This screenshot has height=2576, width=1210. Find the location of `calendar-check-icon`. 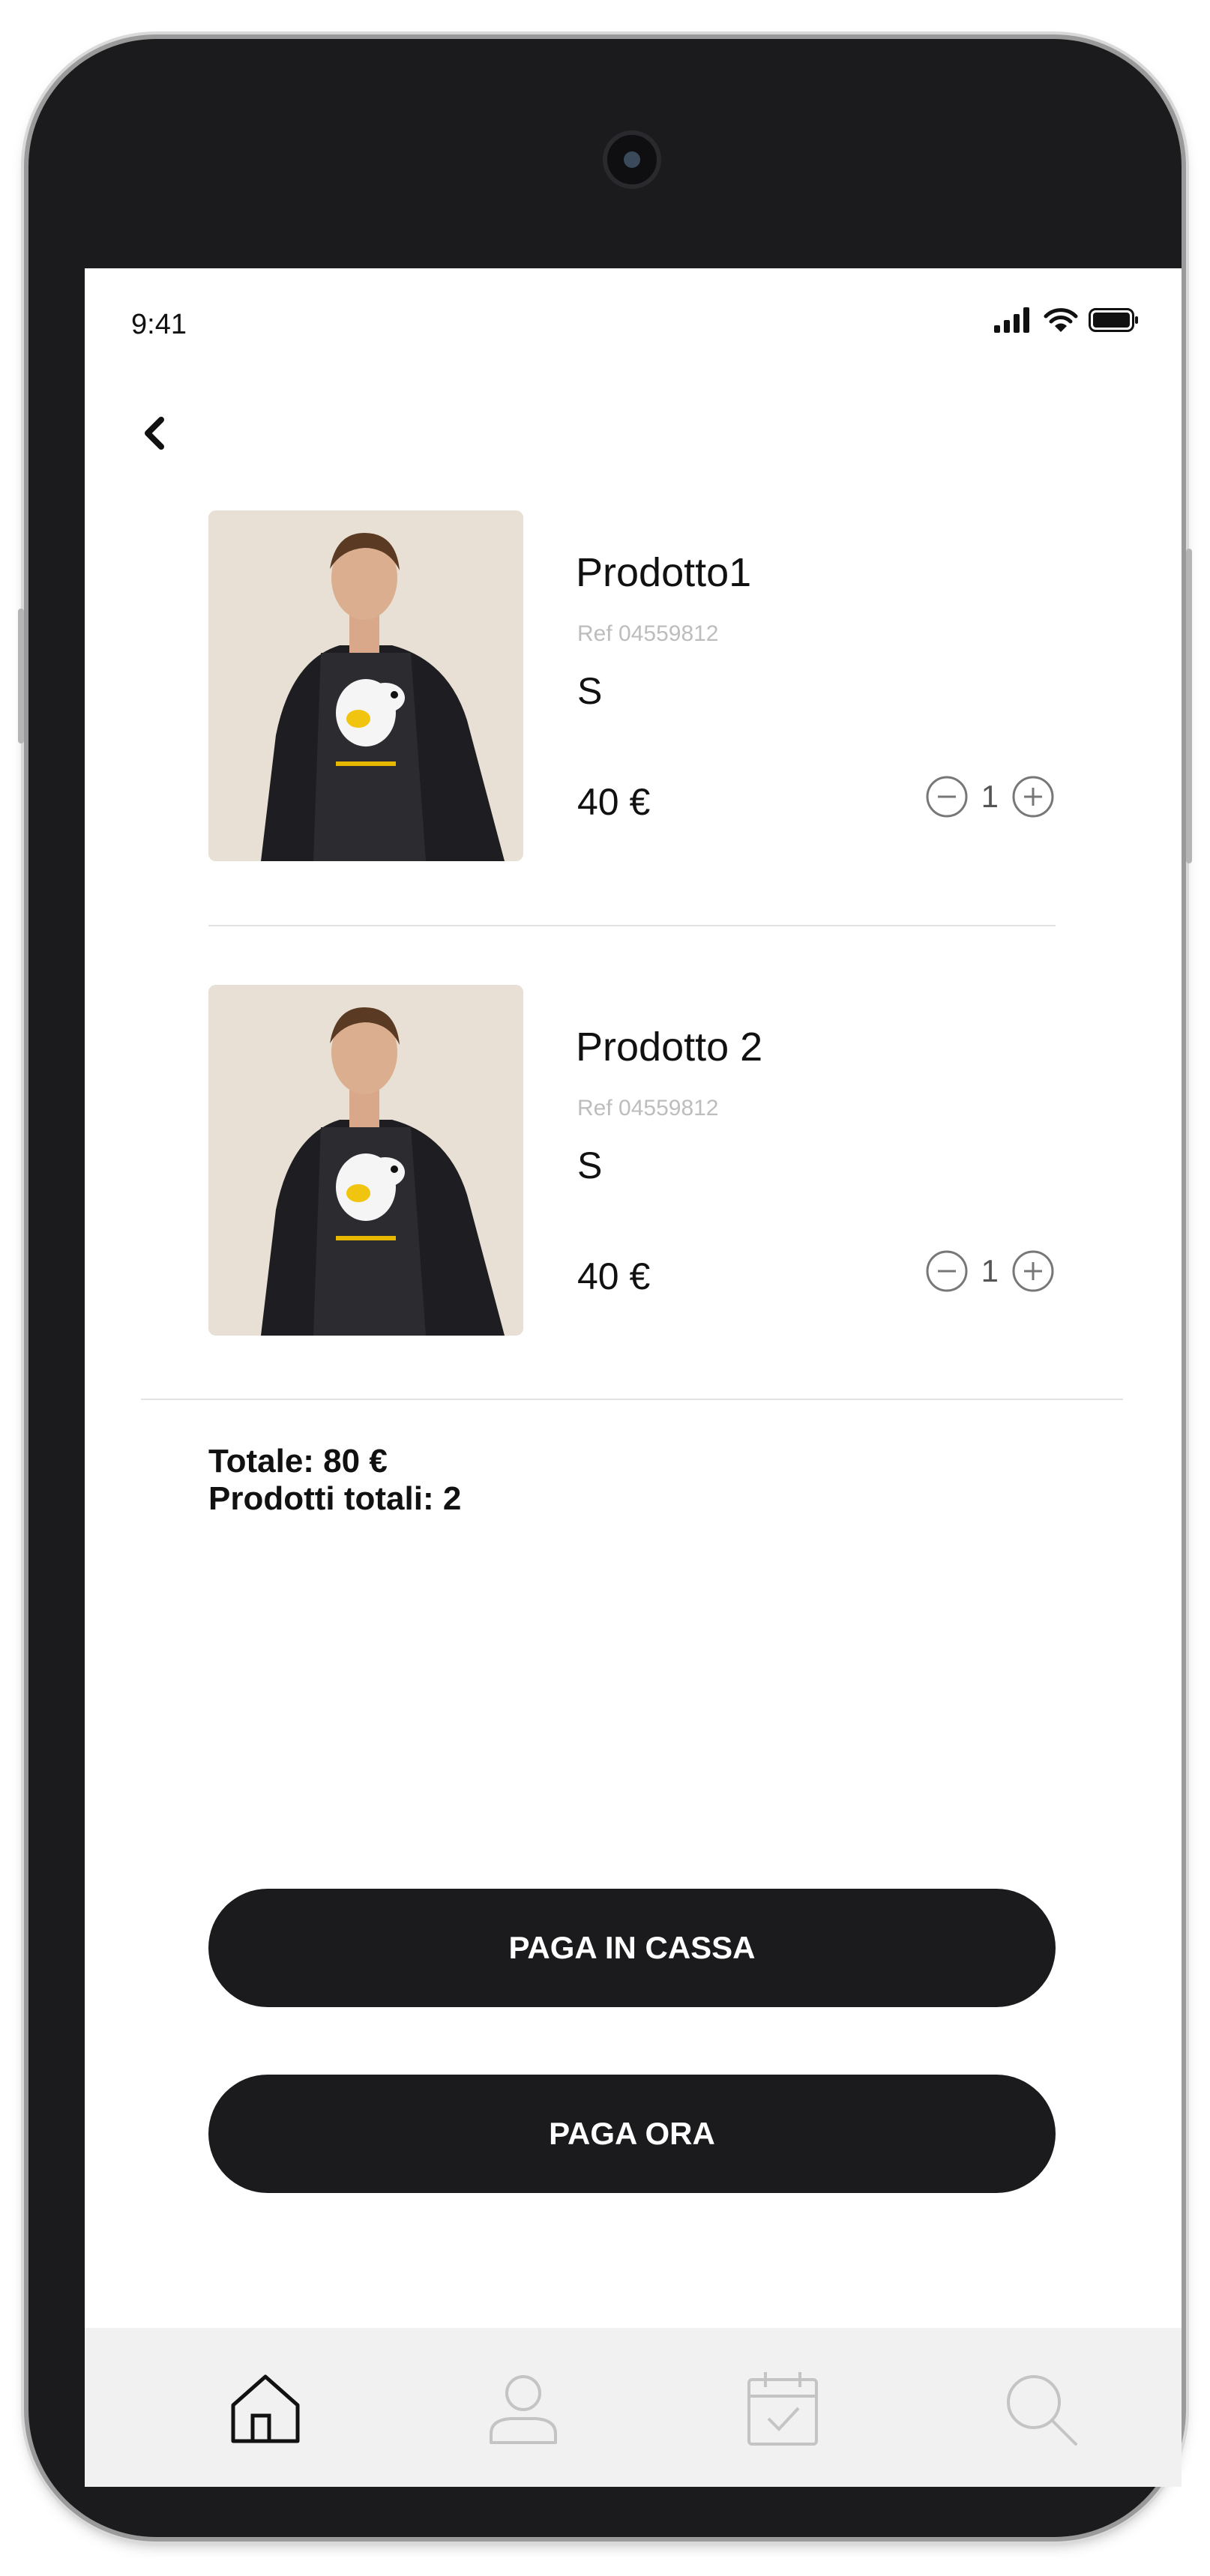

calendar-check-icon is located at coordinates (782, 2409).